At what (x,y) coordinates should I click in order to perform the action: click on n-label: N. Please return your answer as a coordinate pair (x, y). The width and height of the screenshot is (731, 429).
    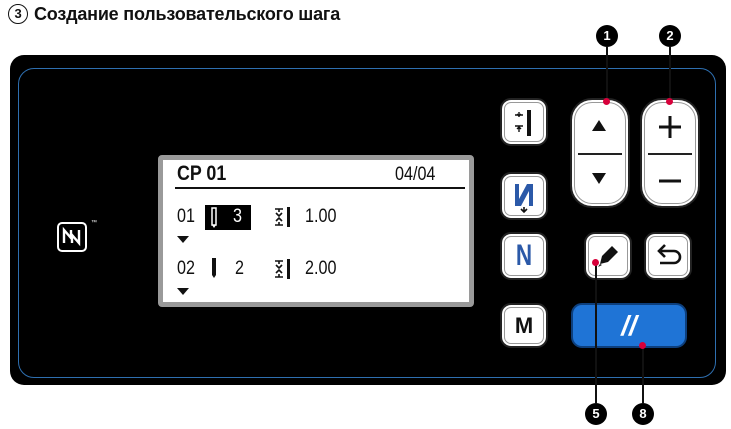
    Looking at the image, I should click on (524, 255).